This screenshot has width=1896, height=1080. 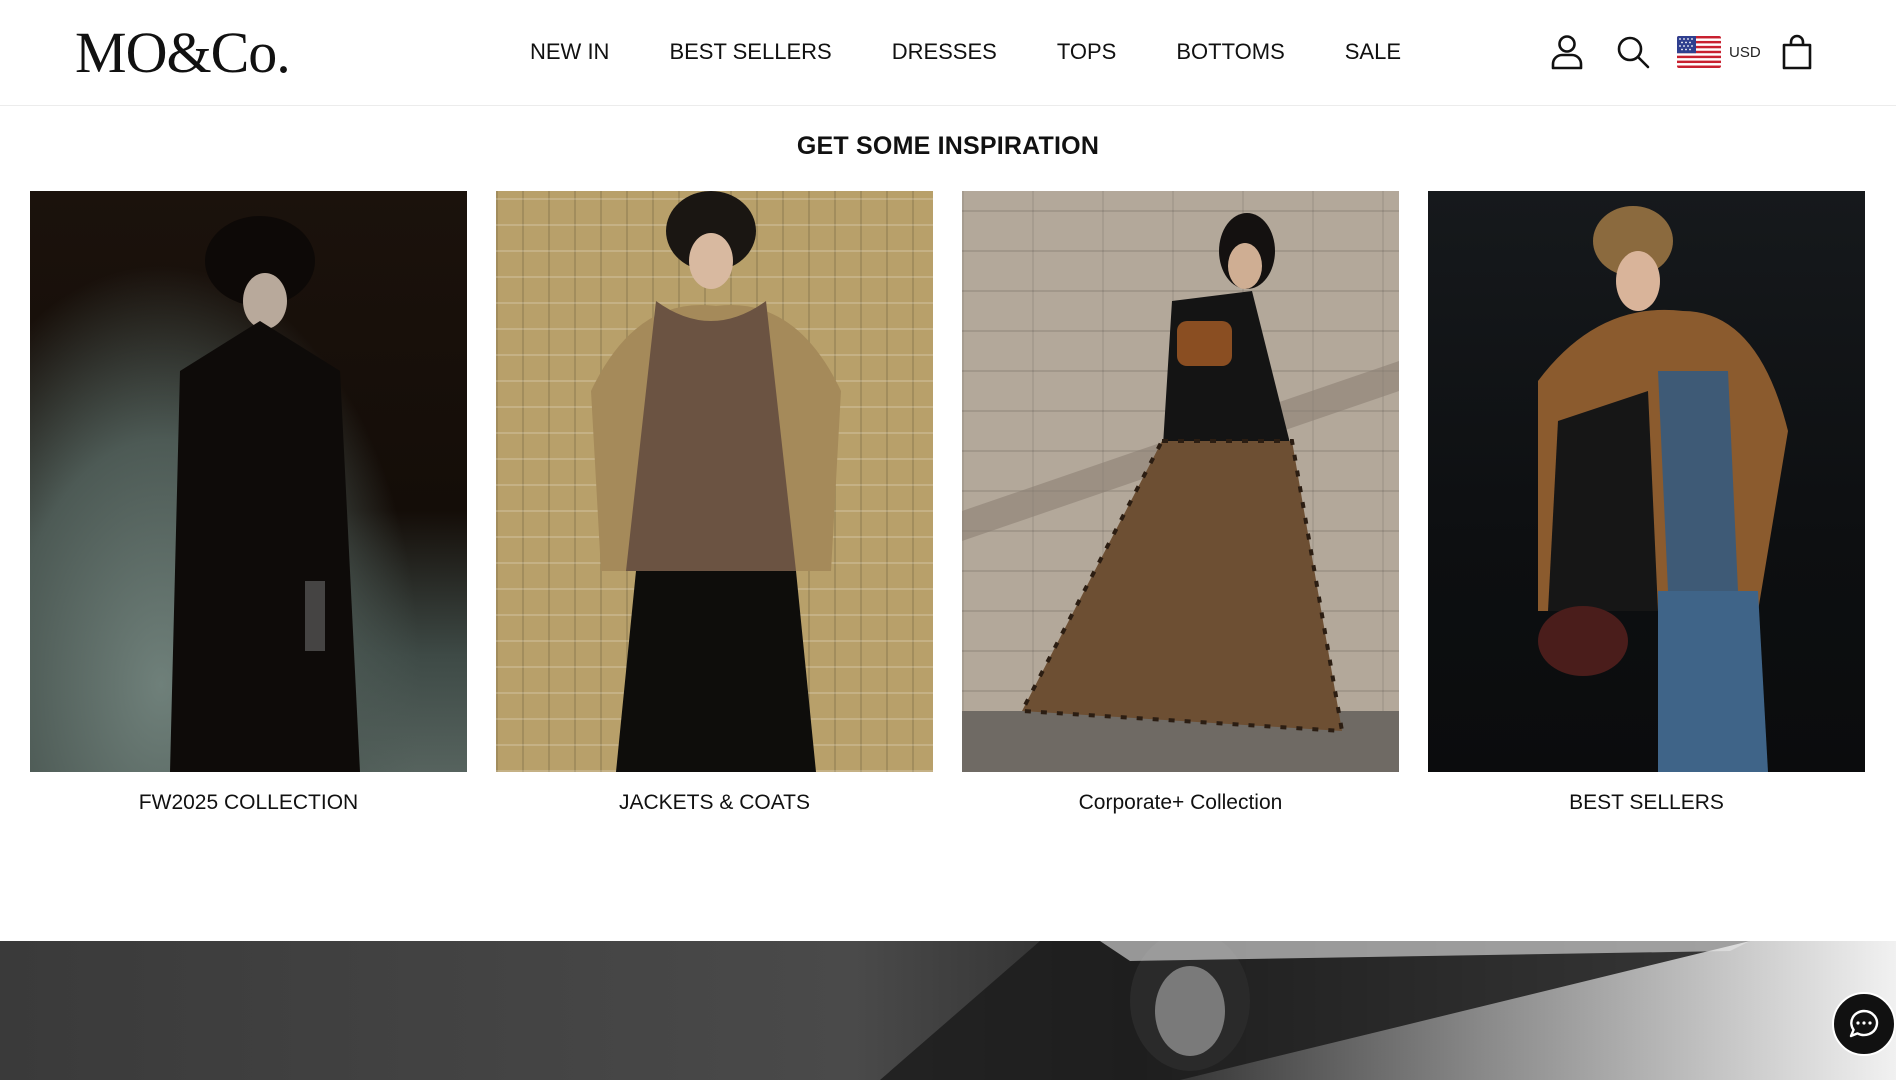 I want to click on nav-dresses: DRESSES, so click(x=944, y=52).